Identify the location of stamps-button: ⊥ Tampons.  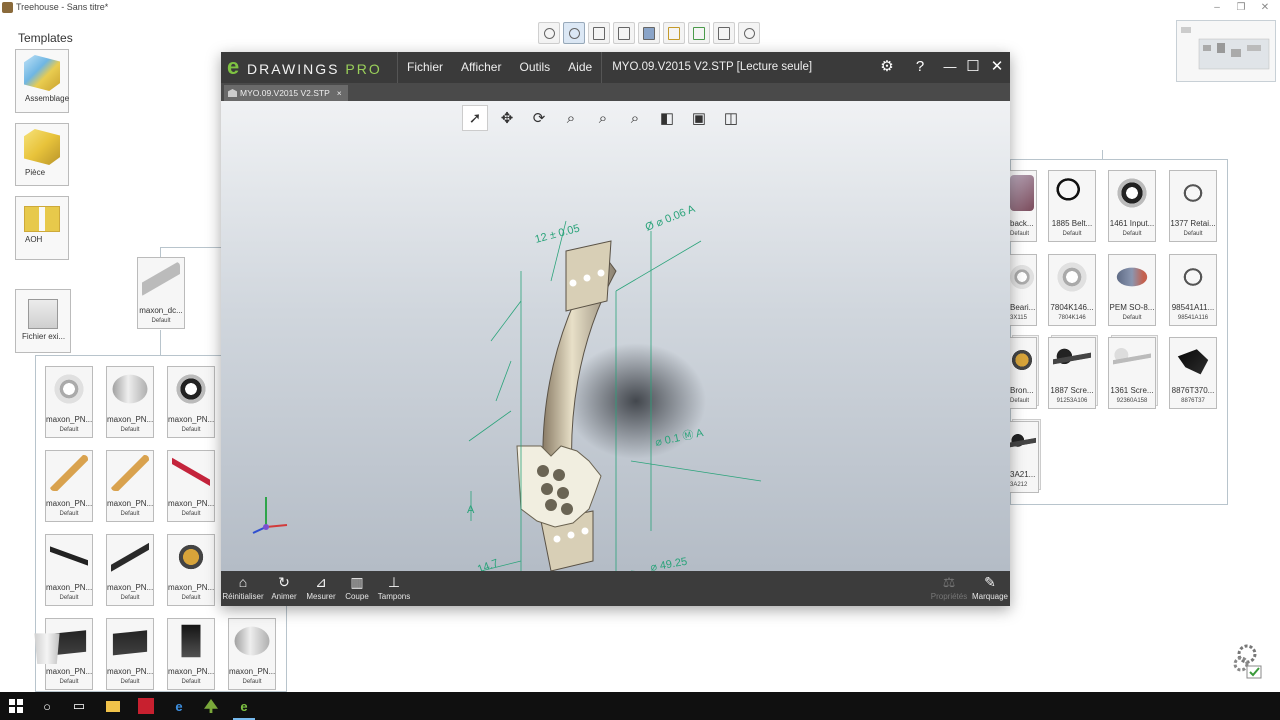
(394, 589).